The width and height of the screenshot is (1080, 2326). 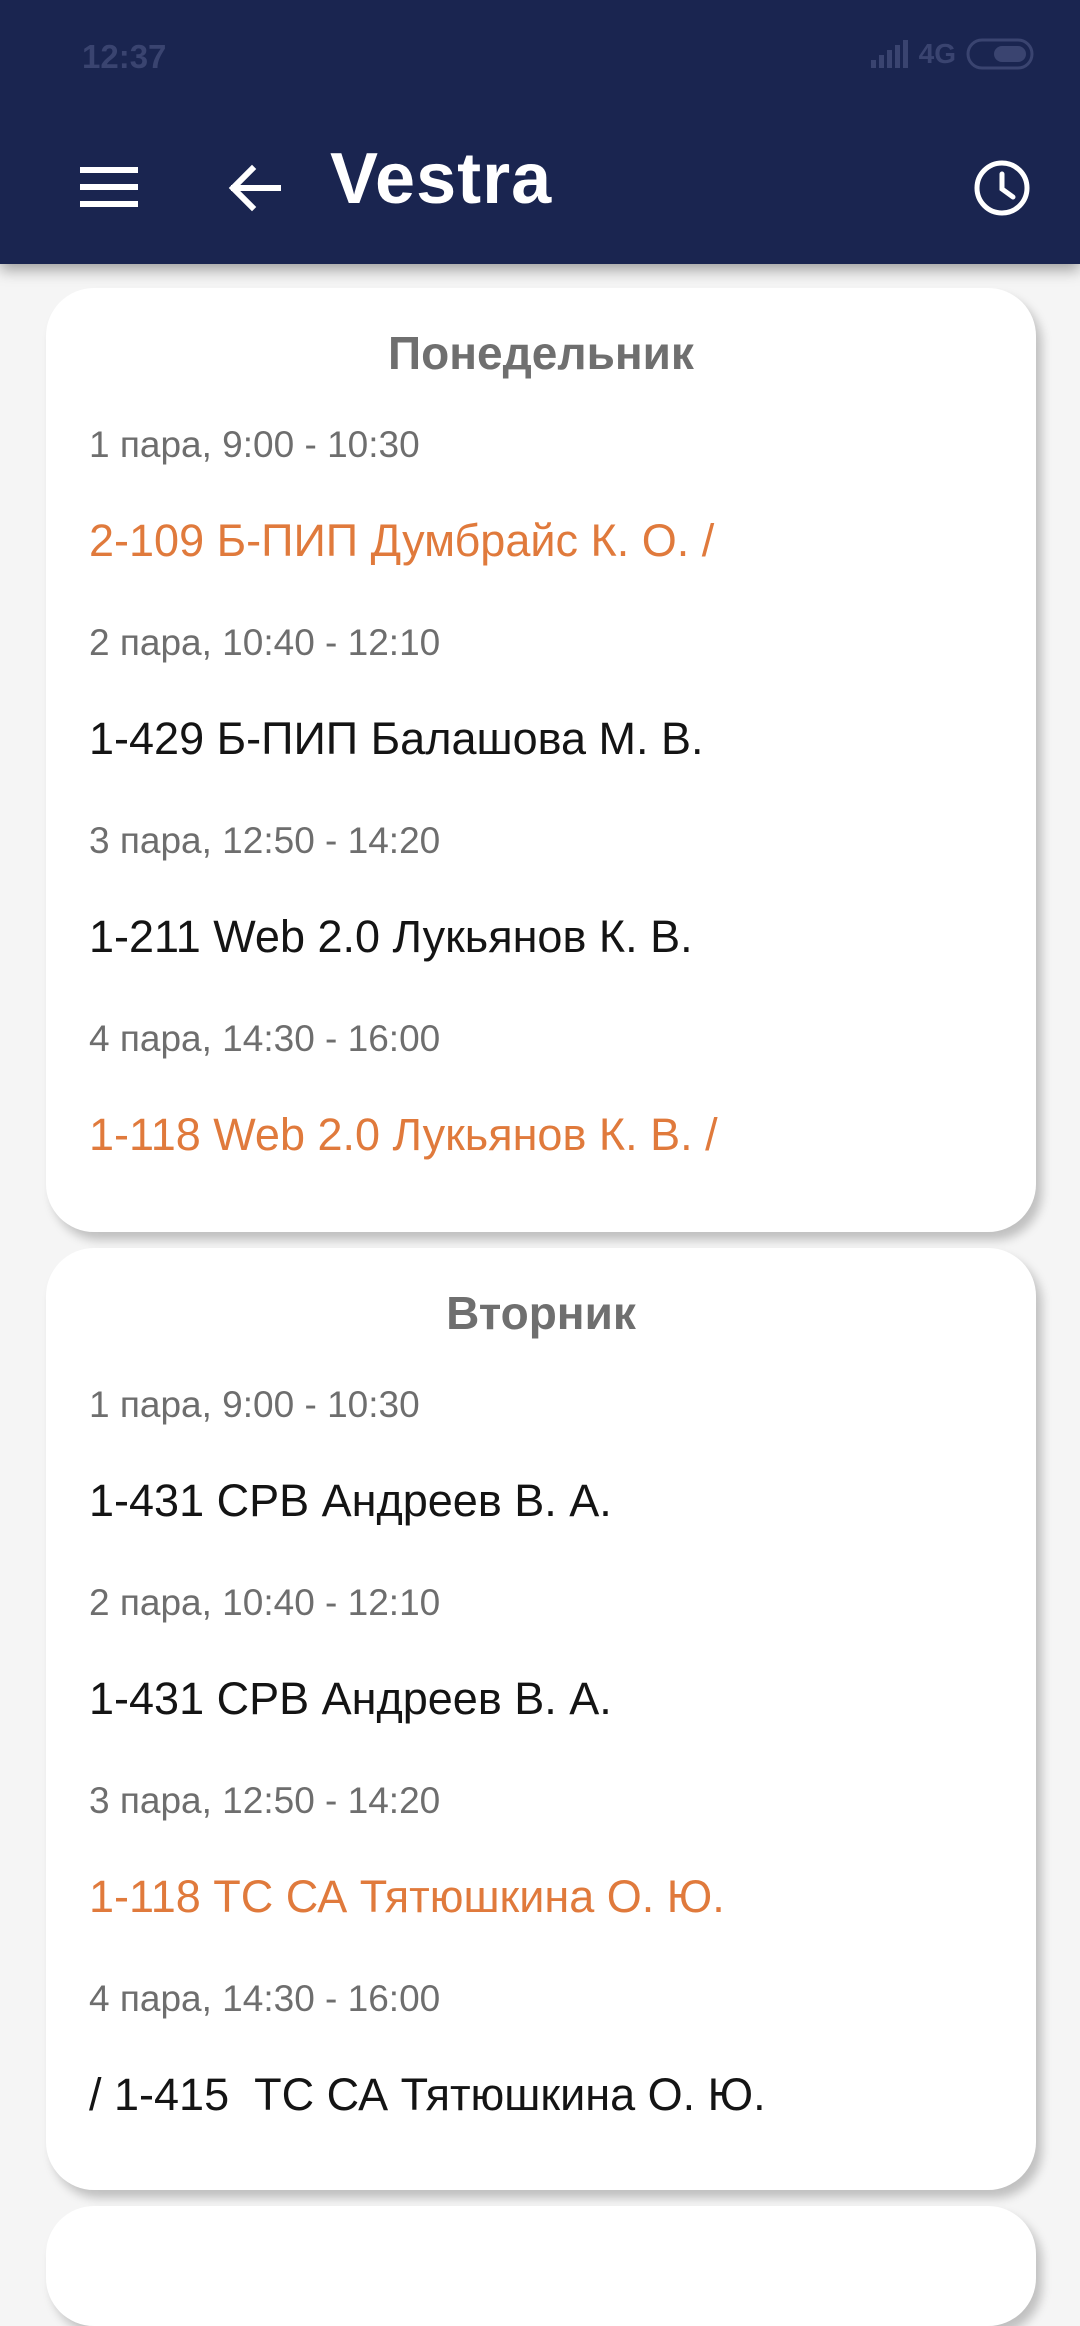 I want to click on status-icons: 4G, so click(x=952, y=54).